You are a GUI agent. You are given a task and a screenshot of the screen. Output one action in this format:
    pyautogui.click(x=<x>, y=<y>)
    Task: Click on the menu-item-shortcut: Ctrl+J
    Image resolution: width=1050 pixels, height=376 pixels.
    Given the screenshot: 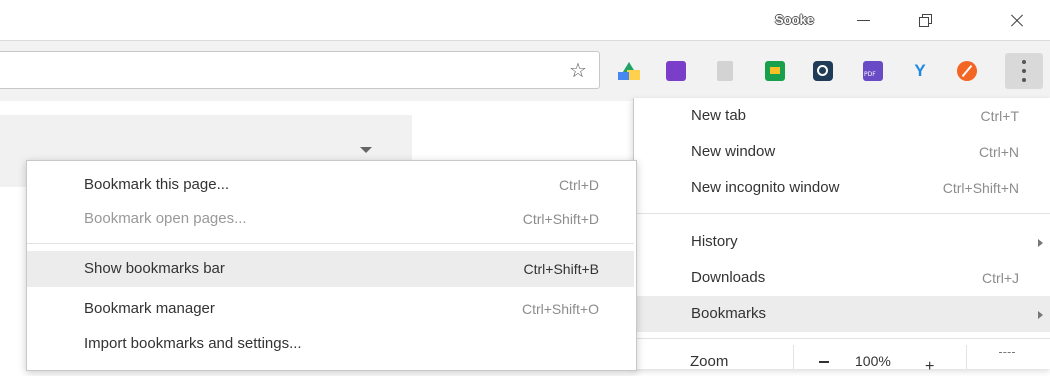 What is the action you would take?
    pyautogui.click(x=1000, y=278)
    